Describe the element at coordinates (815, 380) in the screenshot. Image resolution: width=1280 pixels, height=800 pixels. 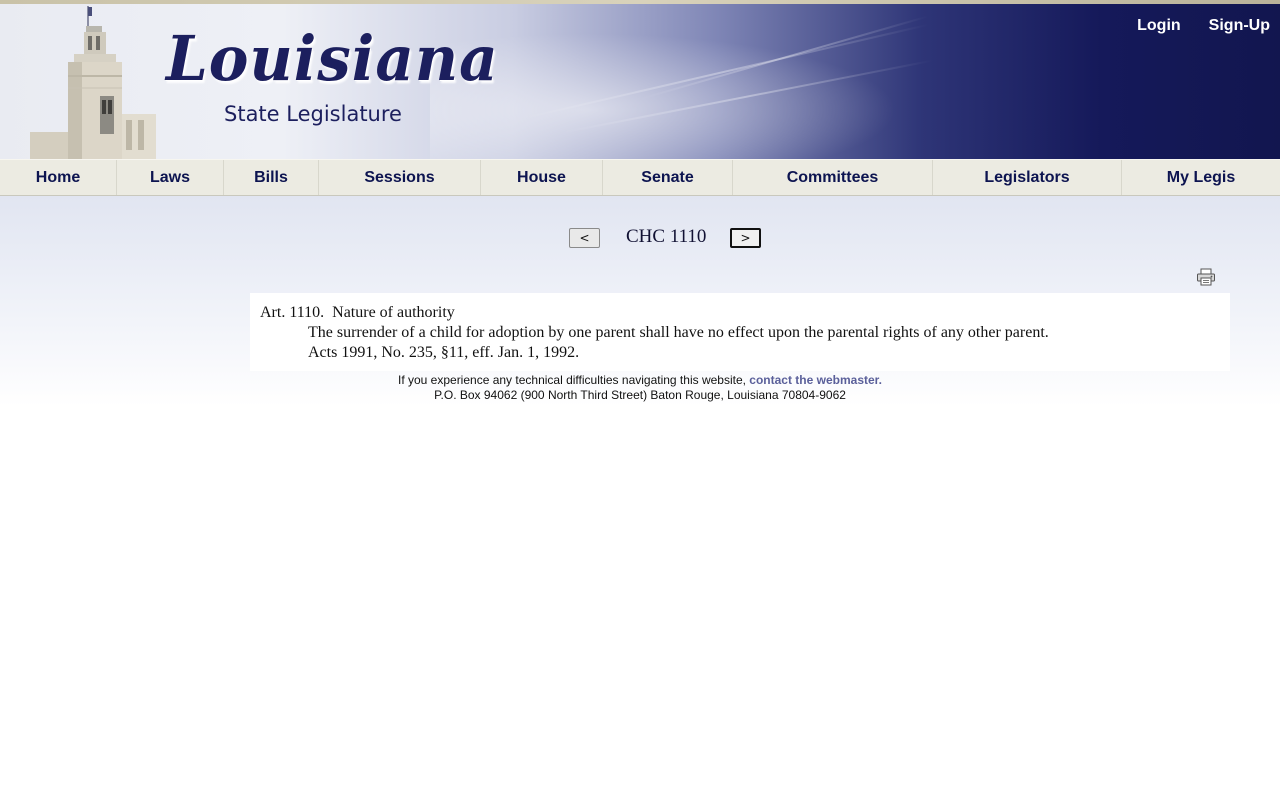
I see `contact-webmaster-link: contact the webmaster.` at that location.